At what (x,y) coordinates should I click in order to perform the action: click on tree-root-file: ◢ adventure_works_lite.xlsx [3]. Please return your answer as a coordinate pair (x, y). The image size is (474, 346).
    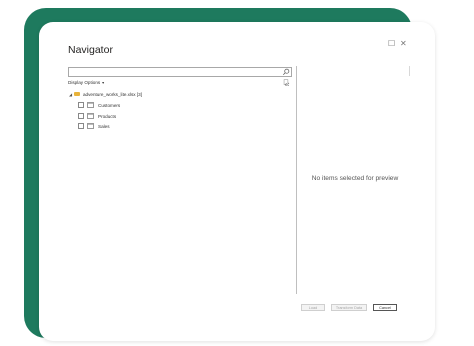
    Looking at the image, I should click on (105, 94).